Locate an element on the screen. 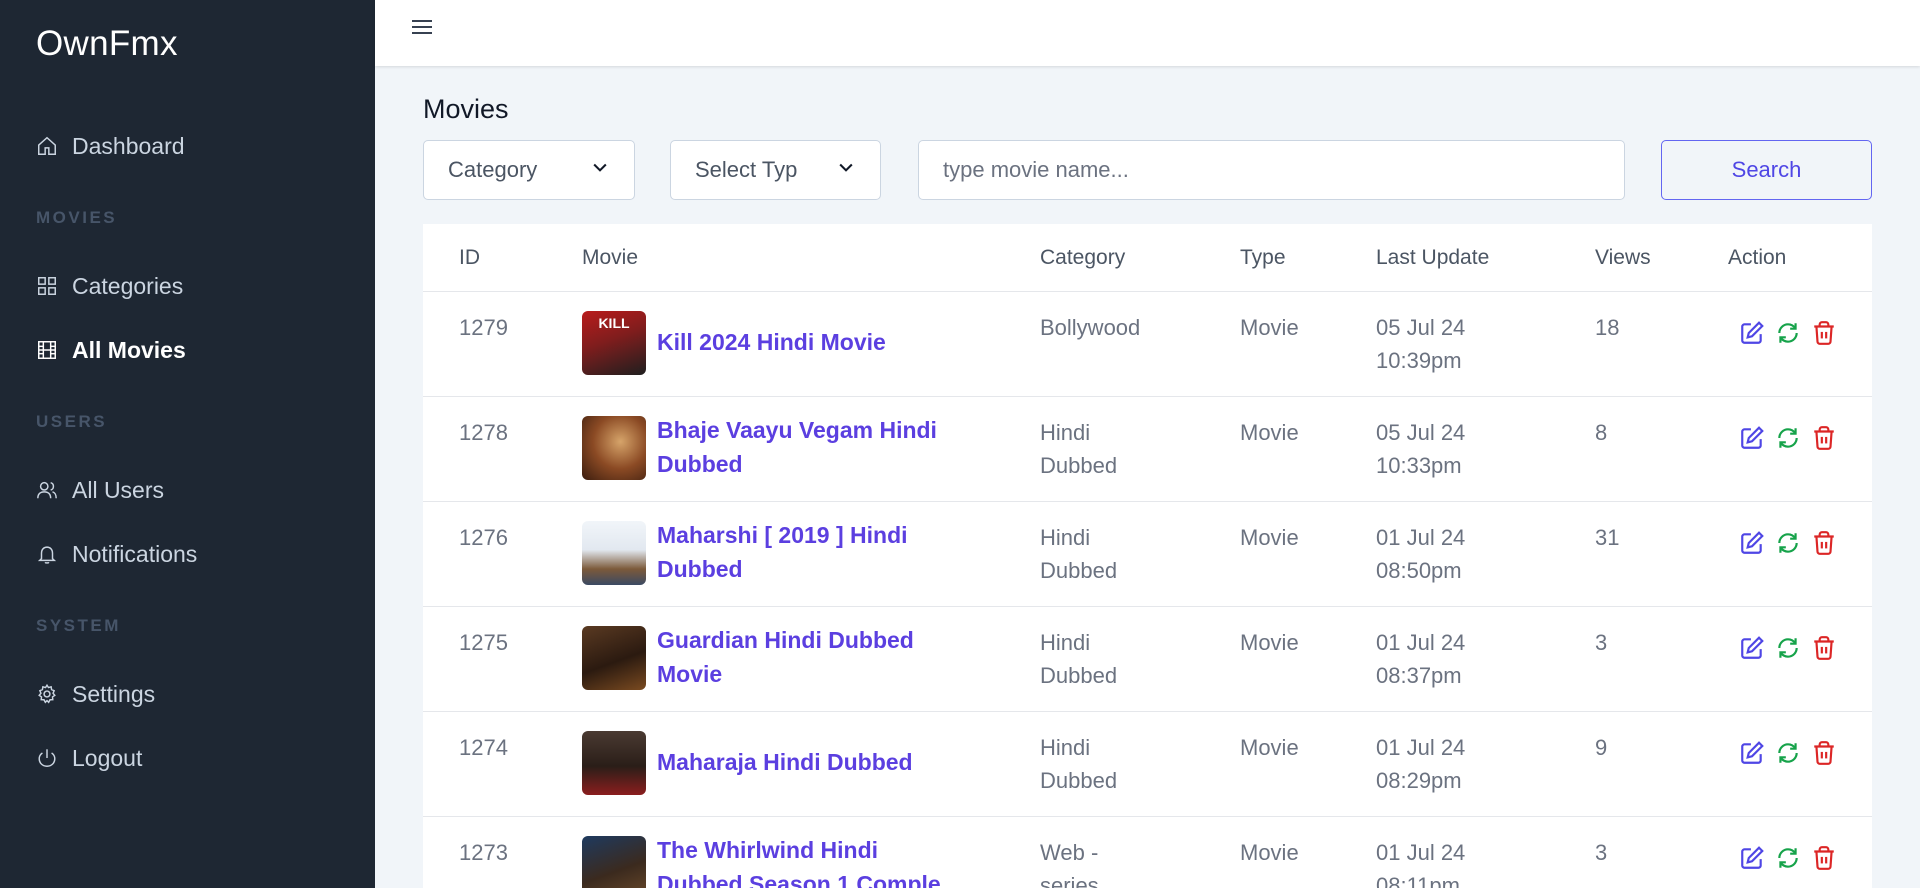  cell-views: 18 is located at coordinates (1607, 327).